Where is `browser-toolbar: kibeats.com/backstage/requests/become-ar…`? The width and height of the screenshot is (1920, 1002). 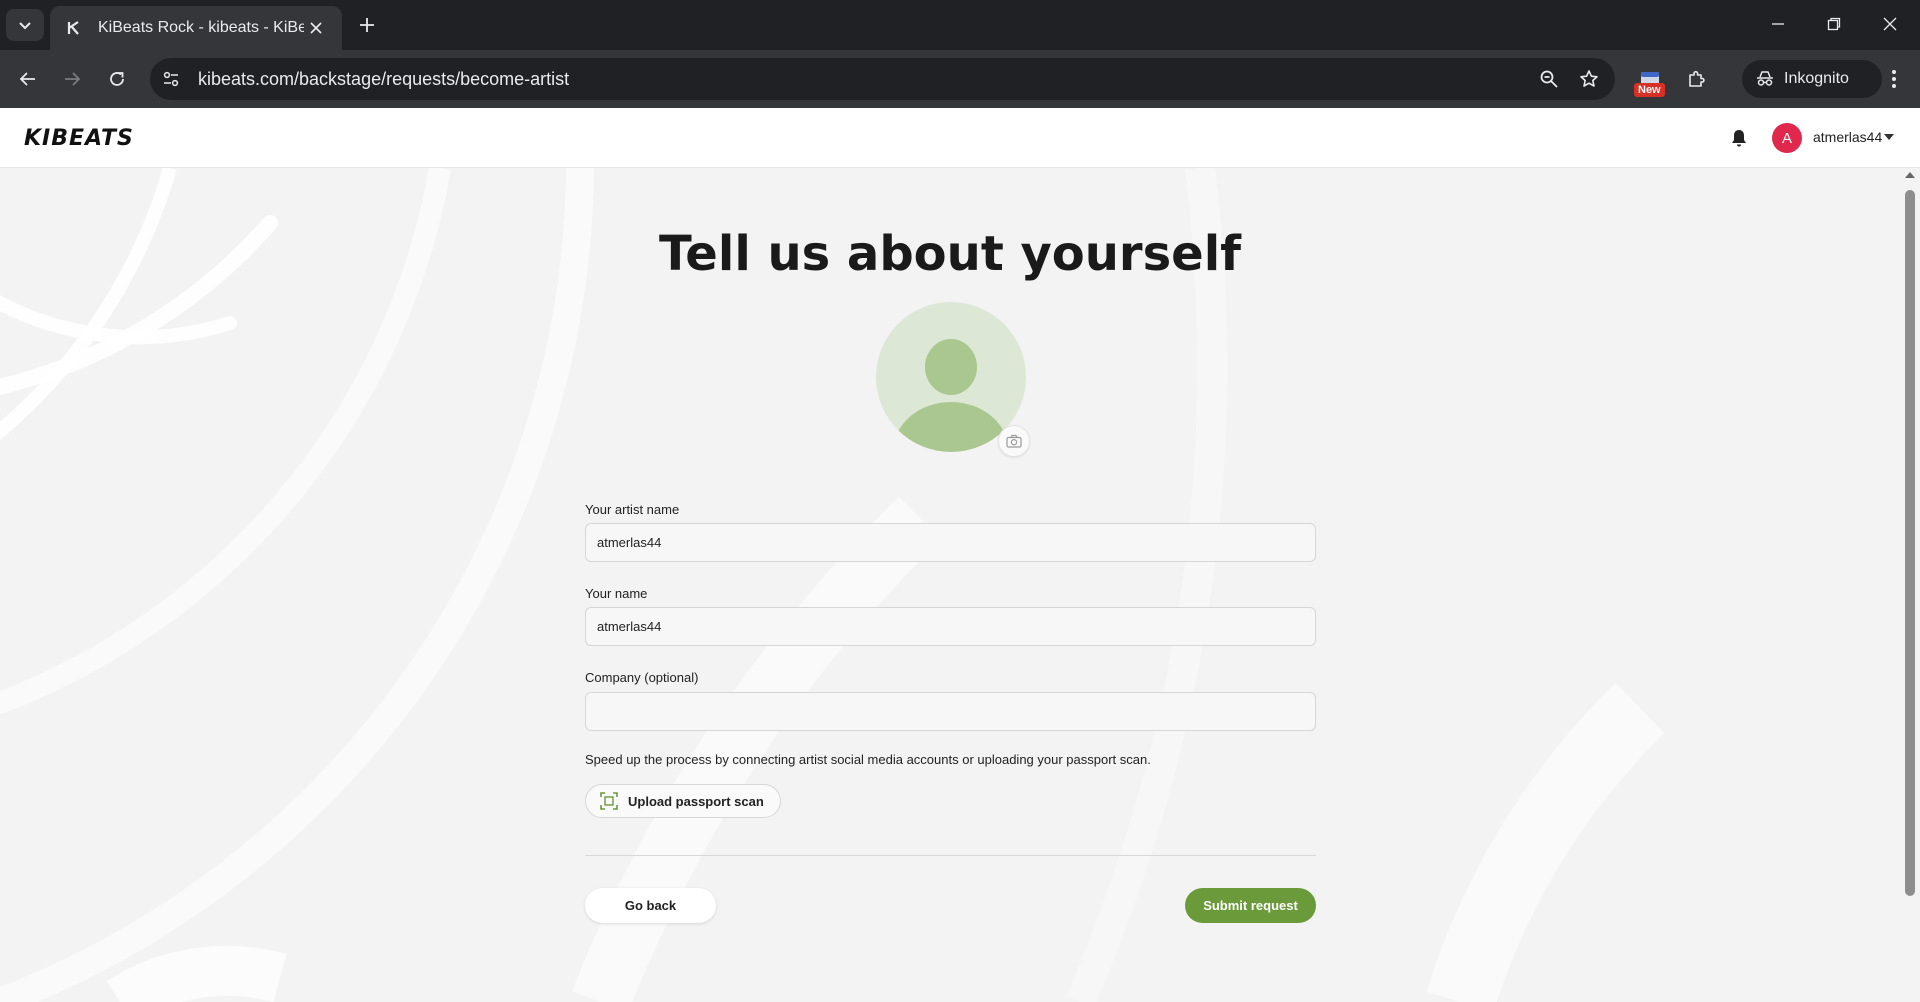
browser-toolbar: kibeats.com/backstage/requests/become-ar… is located at coordinates (960, 79).